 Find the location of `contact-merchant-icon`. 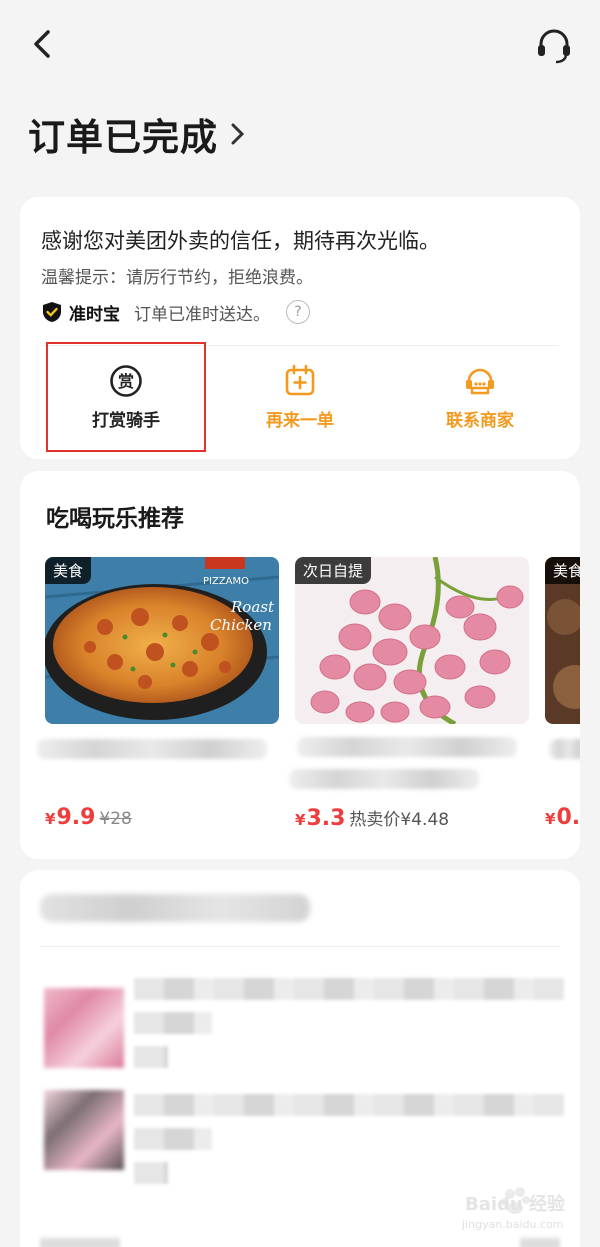

contact-merchant-icon is located at coordinates (480, 381).